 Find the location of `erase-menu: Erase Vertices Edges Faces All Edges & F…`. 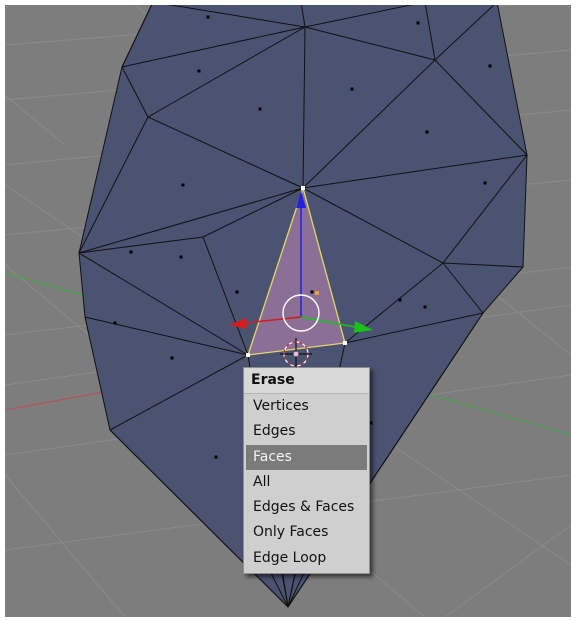

erase-menu: Erase Vertices Edges Faces All Edges & F… is located at coordinates (306, 471).